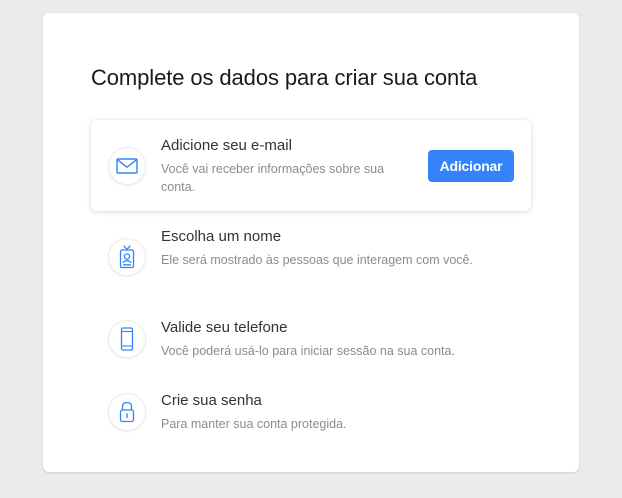 The image size is (622, 498). Describe the element at coordinates (224, 327) in the screenshot. I see `step-phone-title: Valide seu telefone` at that location.